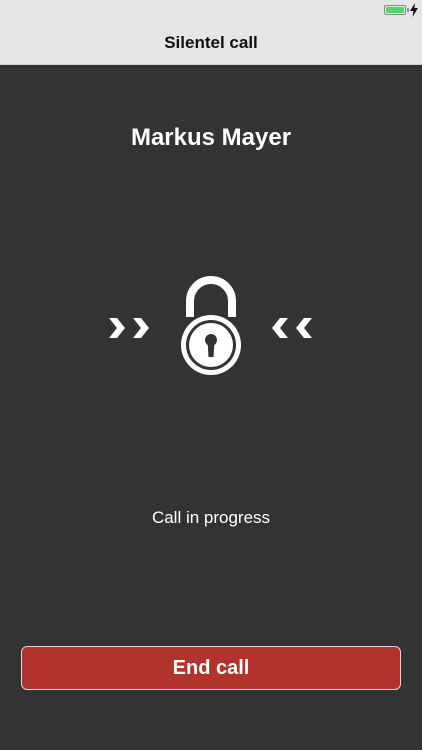  Describe the element at coordinates (129, 328) in the screenshot. I see `double-chevron-right-icon` at that location.